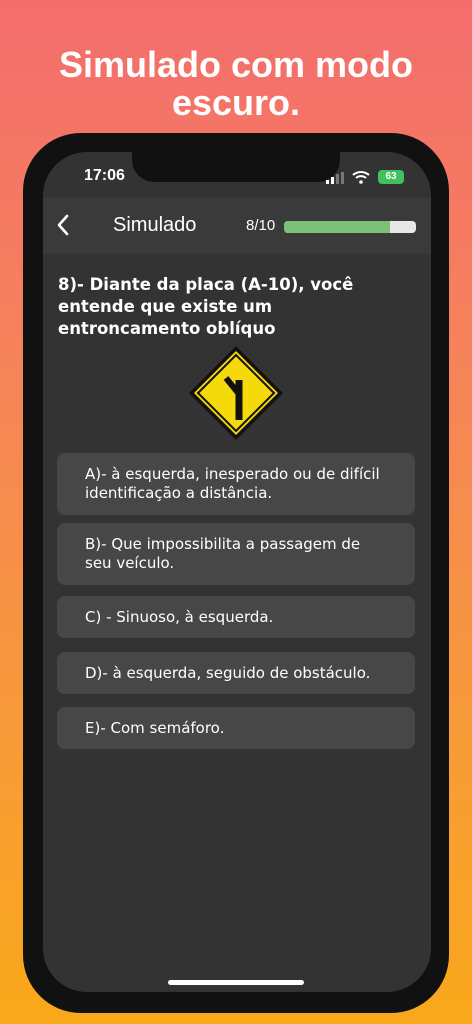  I want to click on progress-counter: 8/10, so click(261, 225).